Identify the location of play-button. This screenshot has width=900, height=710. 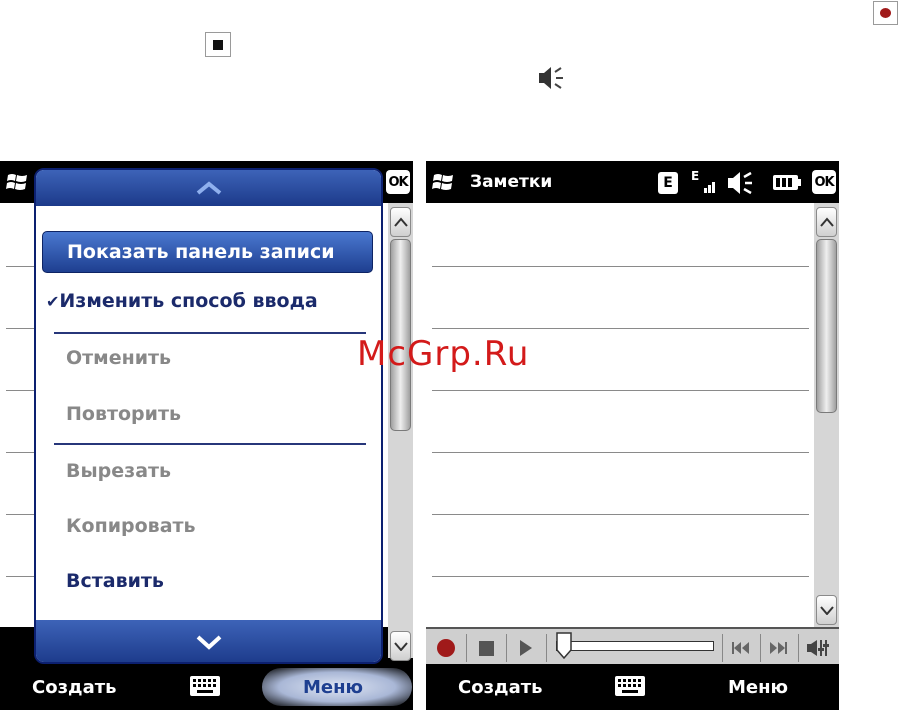
(526, 648).